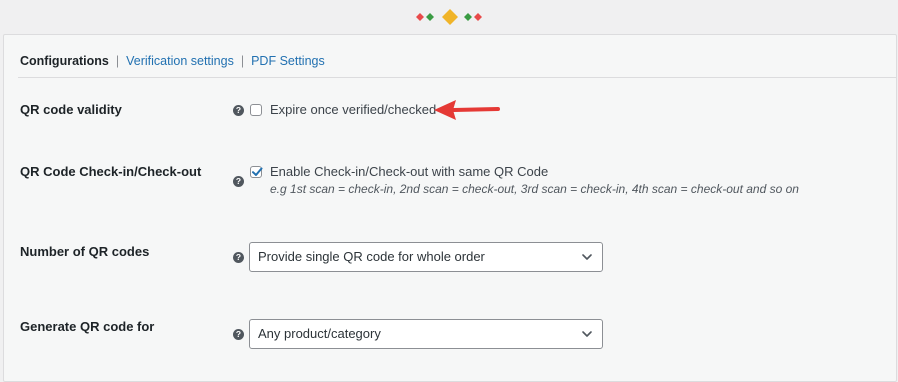 The width and height of the screenshot is (898, 382). I want to click on expire-checkbox, so click(256, 110).